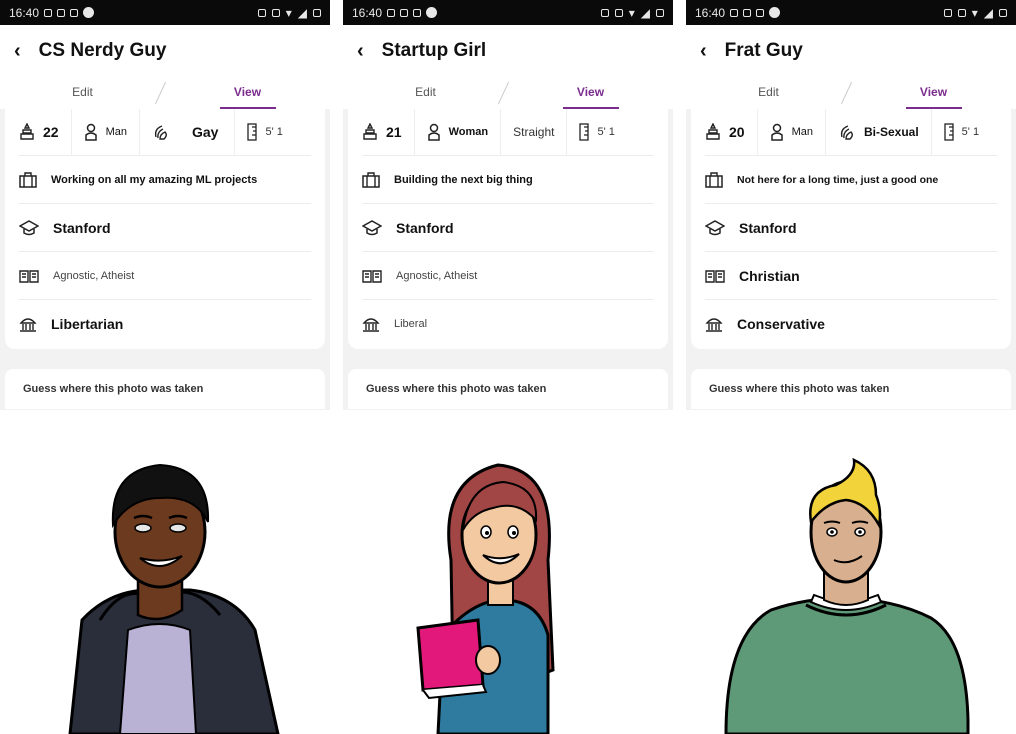 The image size is (1016, 734). Describe the element at coordinates (618, 12) in the screenshot. I see `vibrate-icon` at that location.